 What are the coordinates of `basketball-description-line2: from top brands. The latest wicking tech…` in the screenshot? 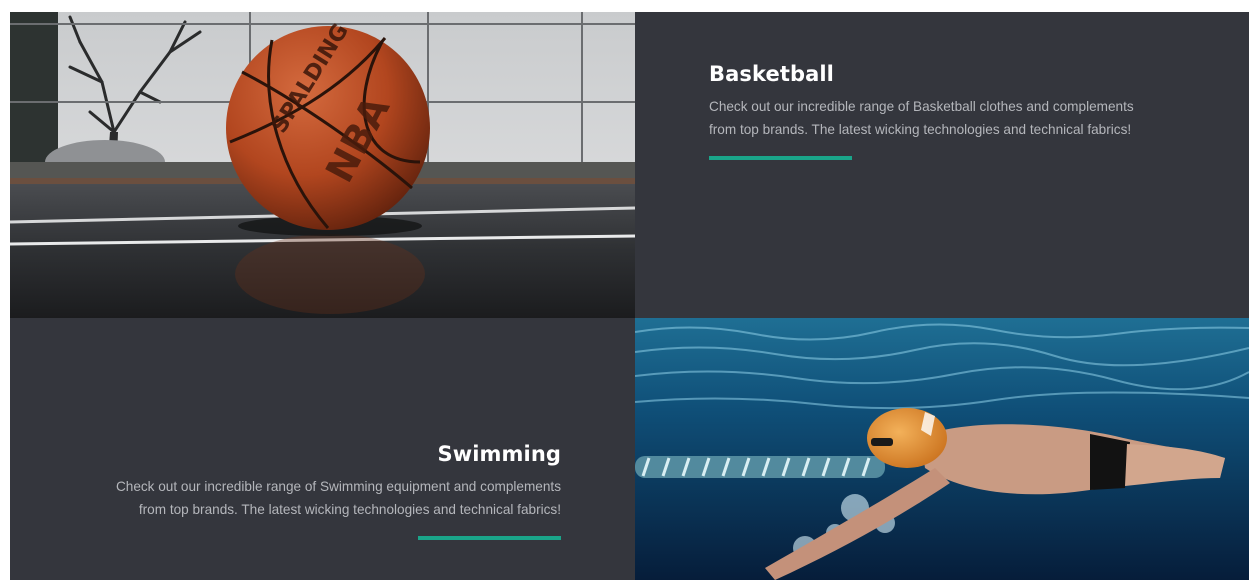 It's located at (920, 129).